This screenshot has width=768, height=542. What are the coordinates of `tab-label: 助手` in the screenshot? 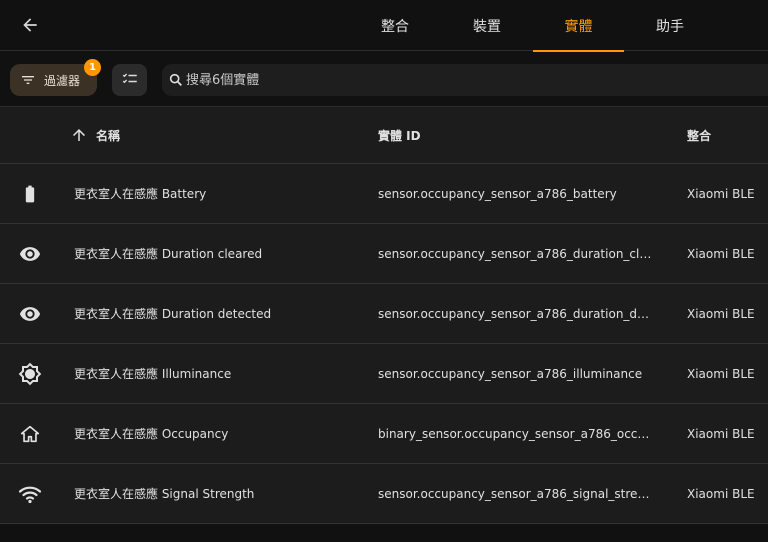 It's located at (670, 26).